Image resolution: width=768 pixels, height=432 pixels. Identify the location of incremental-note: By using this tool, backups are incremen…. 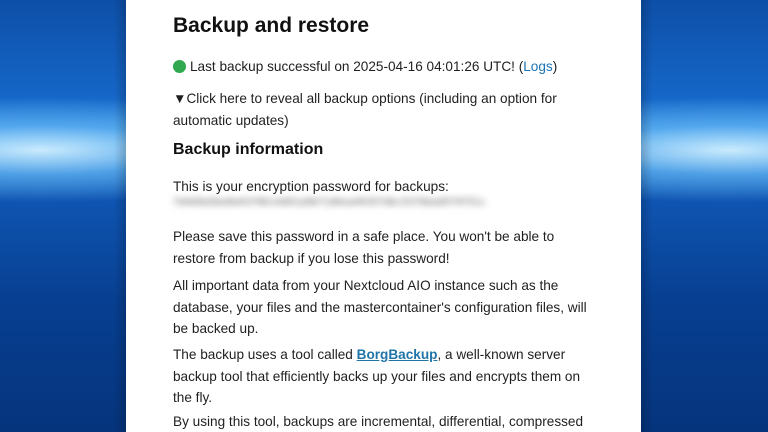
(378, 421).